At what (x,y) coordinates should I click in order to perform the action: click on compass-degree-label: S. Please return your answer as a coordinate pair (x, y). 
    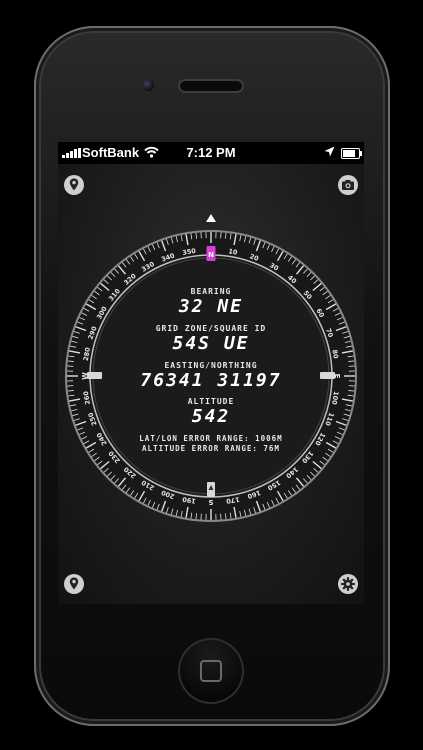
    Looking at the image, I should click on (210, 502).